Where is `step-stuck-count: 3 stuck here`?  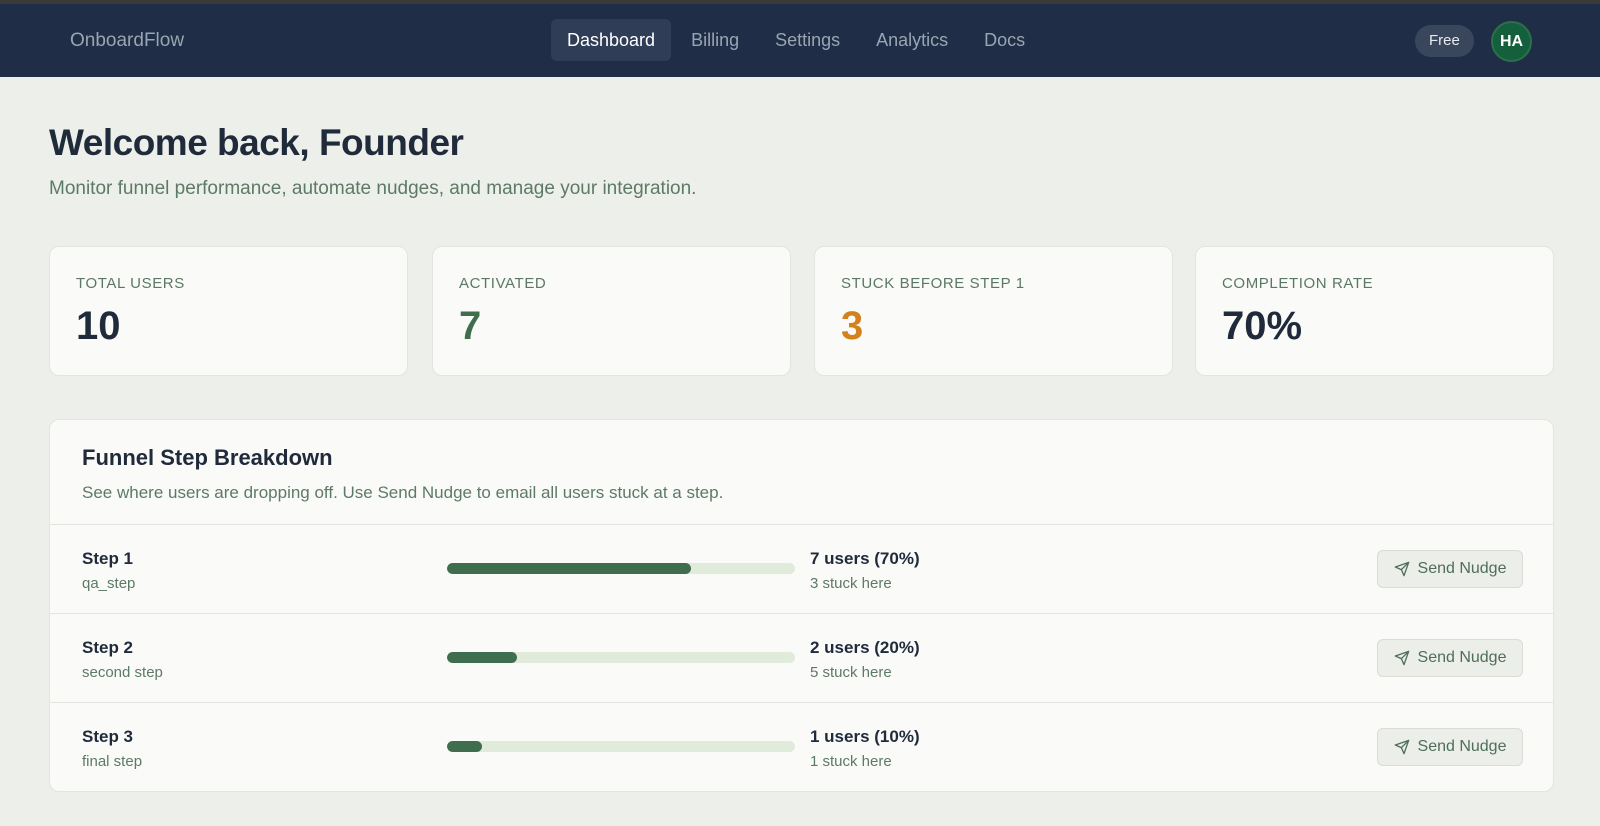 step-stuck-count: 3 stuck here is located at coordinates (851, 583).